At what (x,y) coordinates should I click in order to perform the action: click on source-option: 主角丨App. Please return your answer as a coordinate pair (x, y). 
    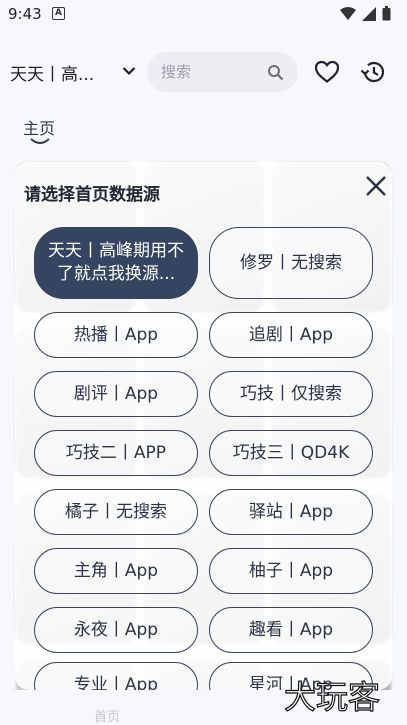
    Looking at the image, I should click on (116, 571).